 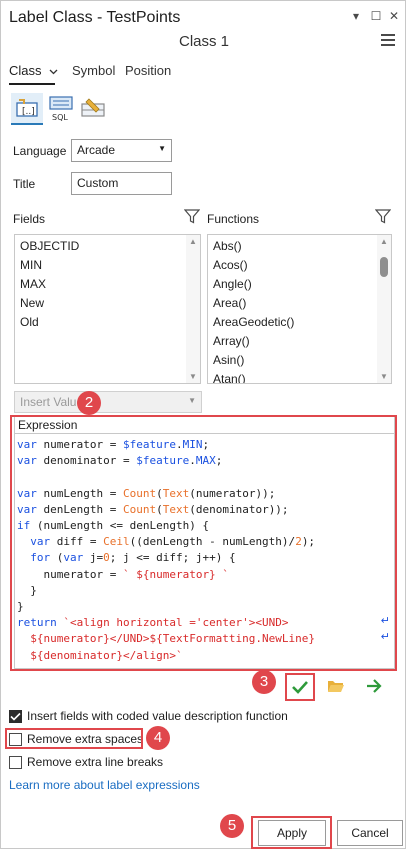 What do you see at coordinates (40, 151) in the screenshot?
I see `language-label: Language` at bounding box center [40, 151].